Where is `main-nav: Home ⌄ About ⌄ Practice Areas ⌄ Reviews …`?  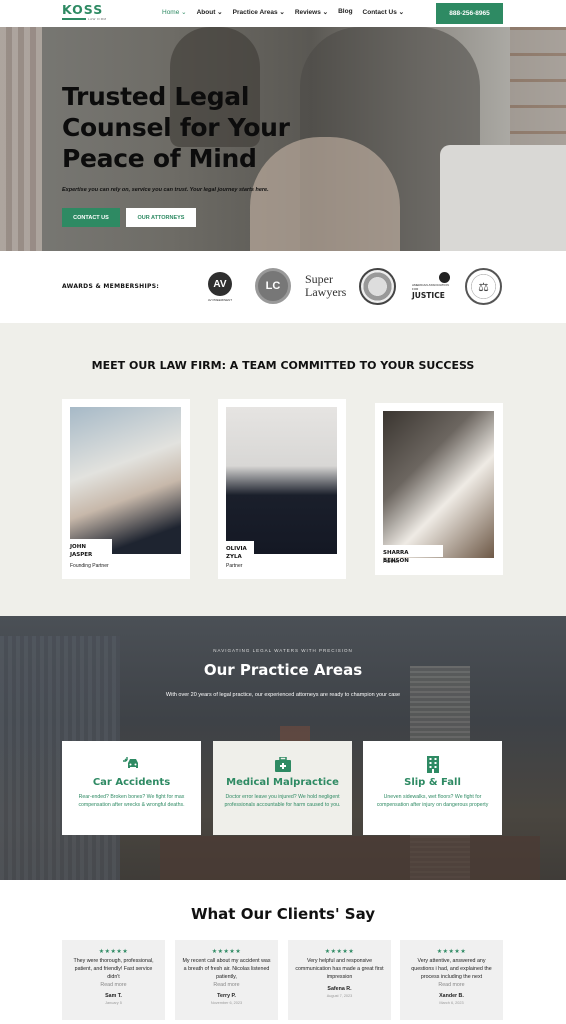
main-nav: Home ⌄ About ⌄ Practice Areas ⌄ Reviews … is located at coordinates (283, 12).